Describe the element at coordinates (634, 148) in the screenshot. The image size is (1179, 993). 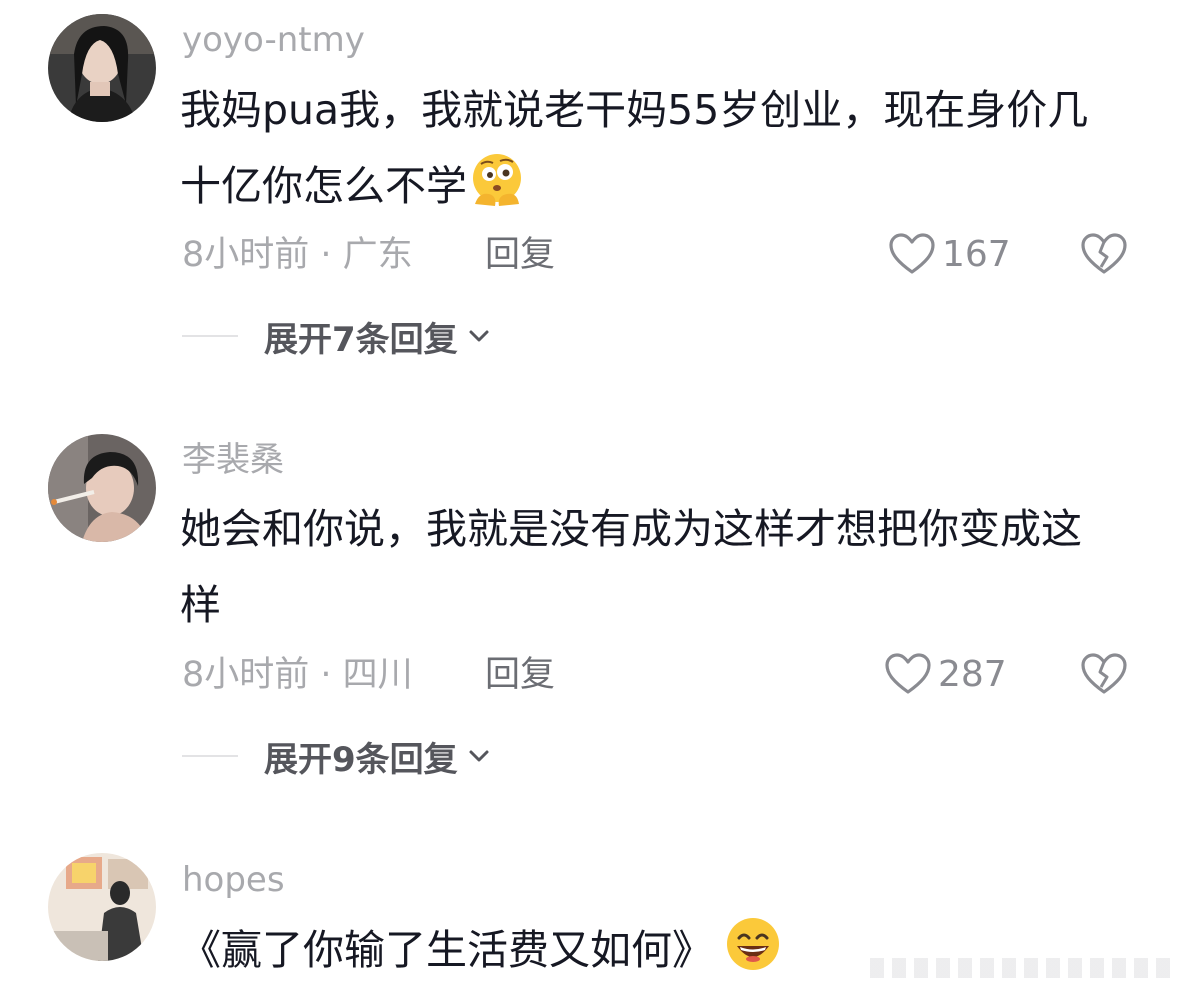
I see `comment-text-content: 我妈pua我，我就说老干妈55岁创业，现在身价几十亿你怎么不学` at that location.